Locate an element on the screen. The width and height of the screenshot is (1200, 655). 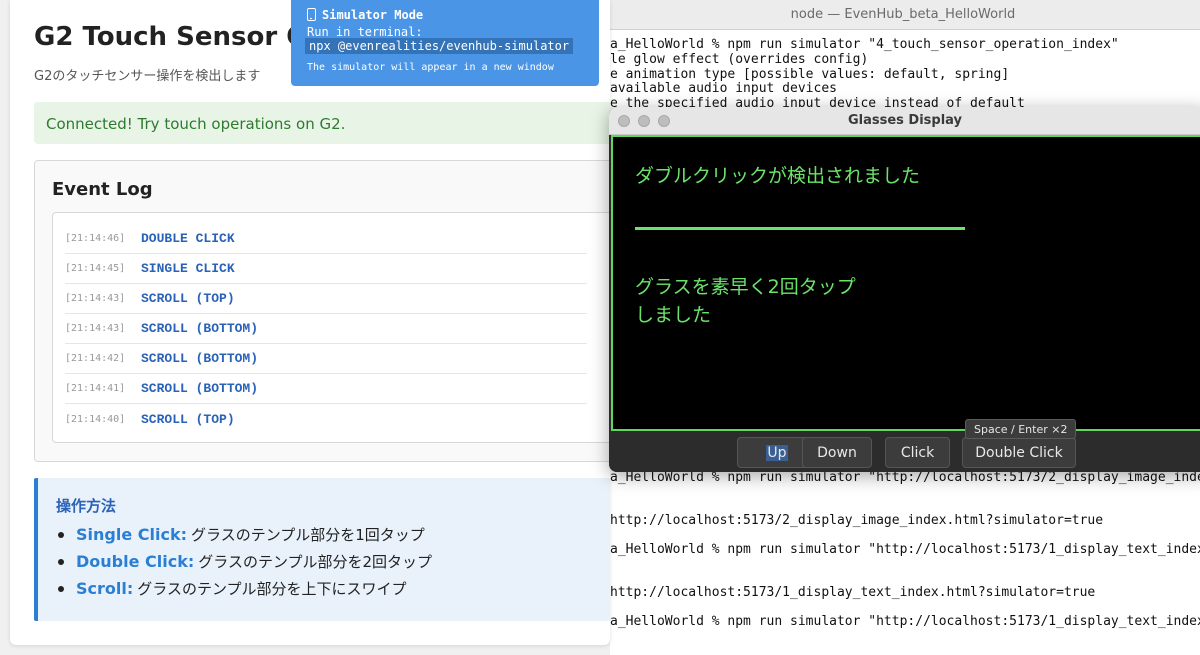
down-button: Down is located at coordinates (837, 452).